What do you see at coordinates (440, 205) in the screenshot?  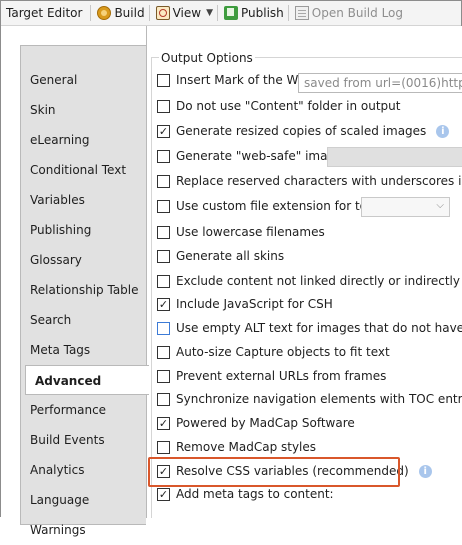 I see `chevron-down-icon: ⌵` at bounding box center [440, 205].